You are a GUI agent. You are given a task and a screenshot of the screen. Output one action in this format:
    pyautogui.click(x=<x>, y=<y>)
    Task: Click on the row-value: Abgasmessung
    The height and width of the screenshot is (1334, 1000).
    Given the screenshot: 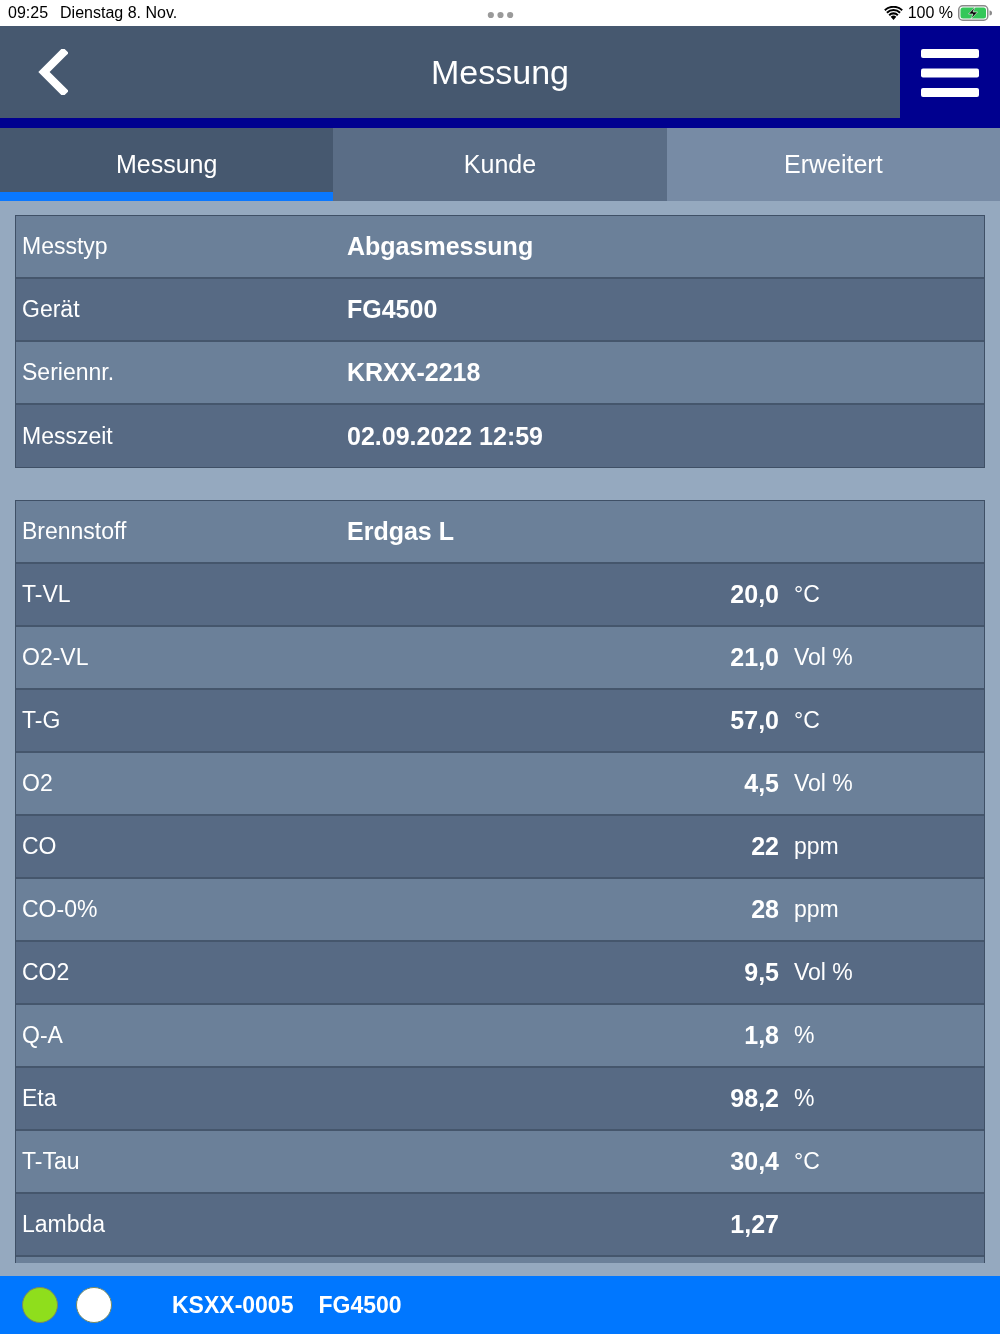 What is the action you would take?
    pyautogui.click(x=440, y=246)
    